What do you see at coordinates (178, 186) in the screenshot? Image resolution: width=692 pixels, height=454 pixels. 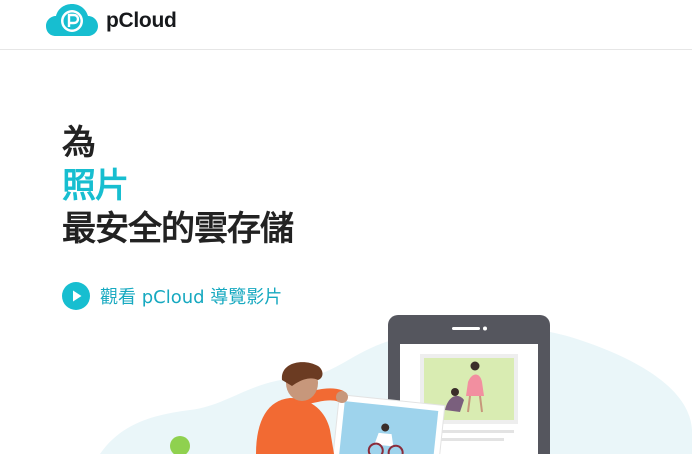 I see `hero-heading: 為 照片 最安全的雲存儲` at bounding box center [178, 186].